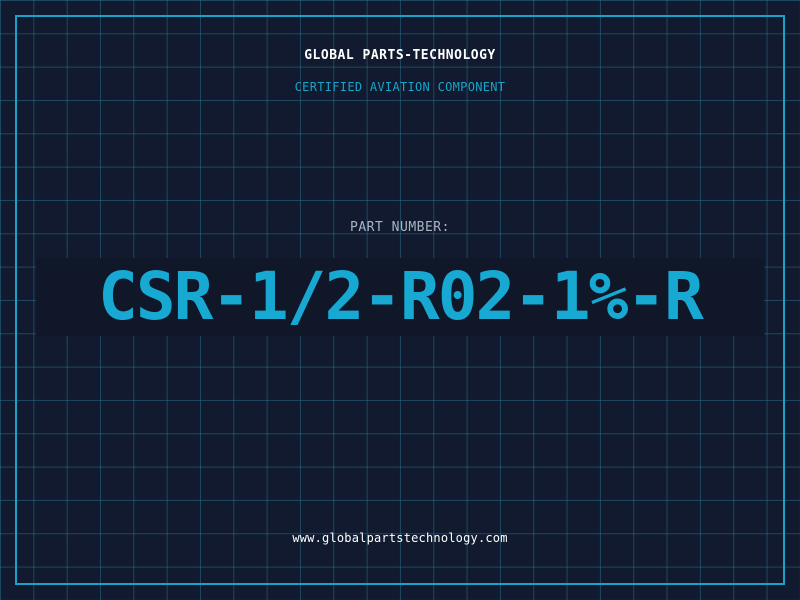  I want to click on certification-tagline: CERTIFIED AVIATION COMPONENT, so click(400, 87).